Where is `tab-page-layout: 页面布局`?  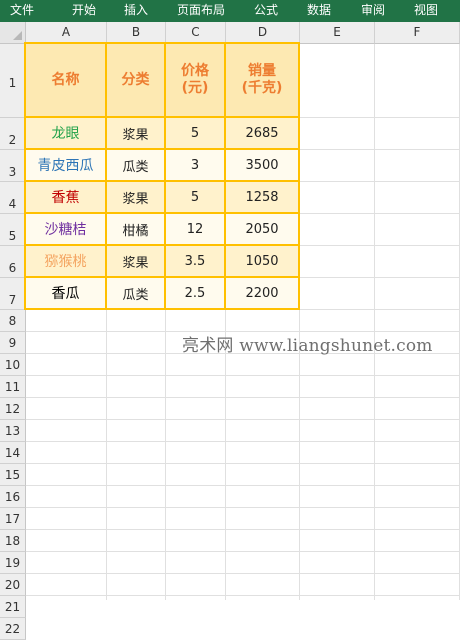 tab-page-layout: 页面布局 is located at coordinates (201, 11).